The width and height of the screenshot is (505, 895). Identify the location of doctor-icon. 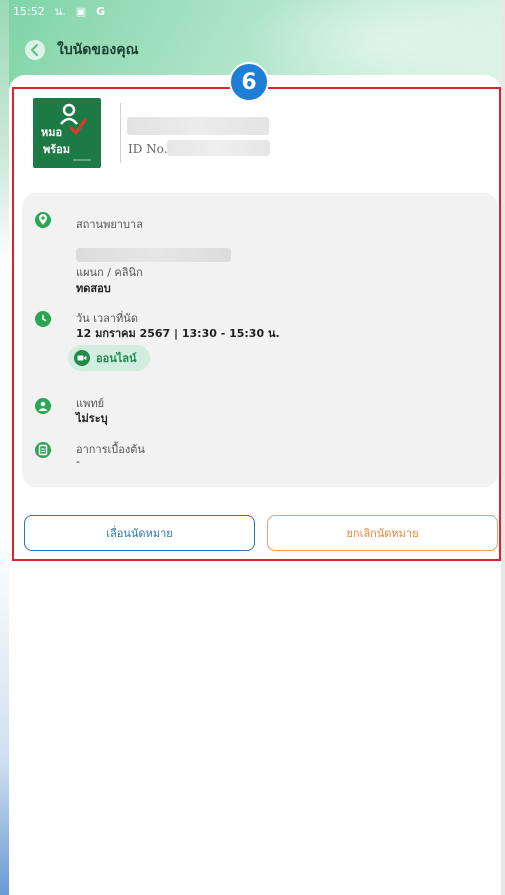
(43, 406).